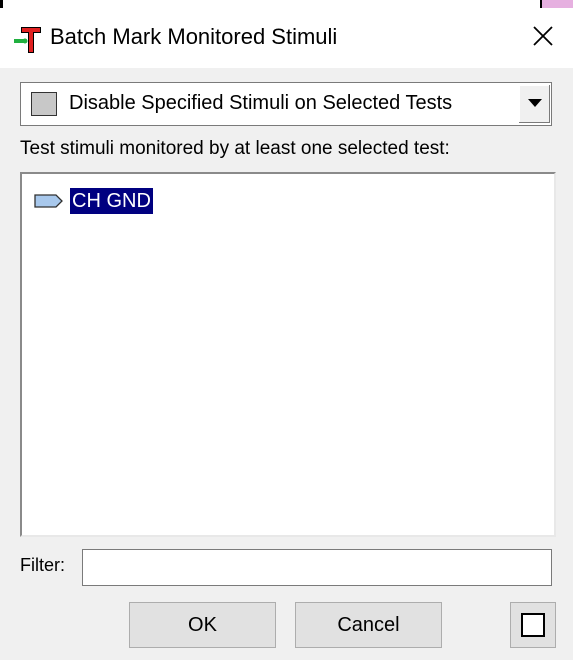  I want to click on chevron-down-icon, so click(535, 104).